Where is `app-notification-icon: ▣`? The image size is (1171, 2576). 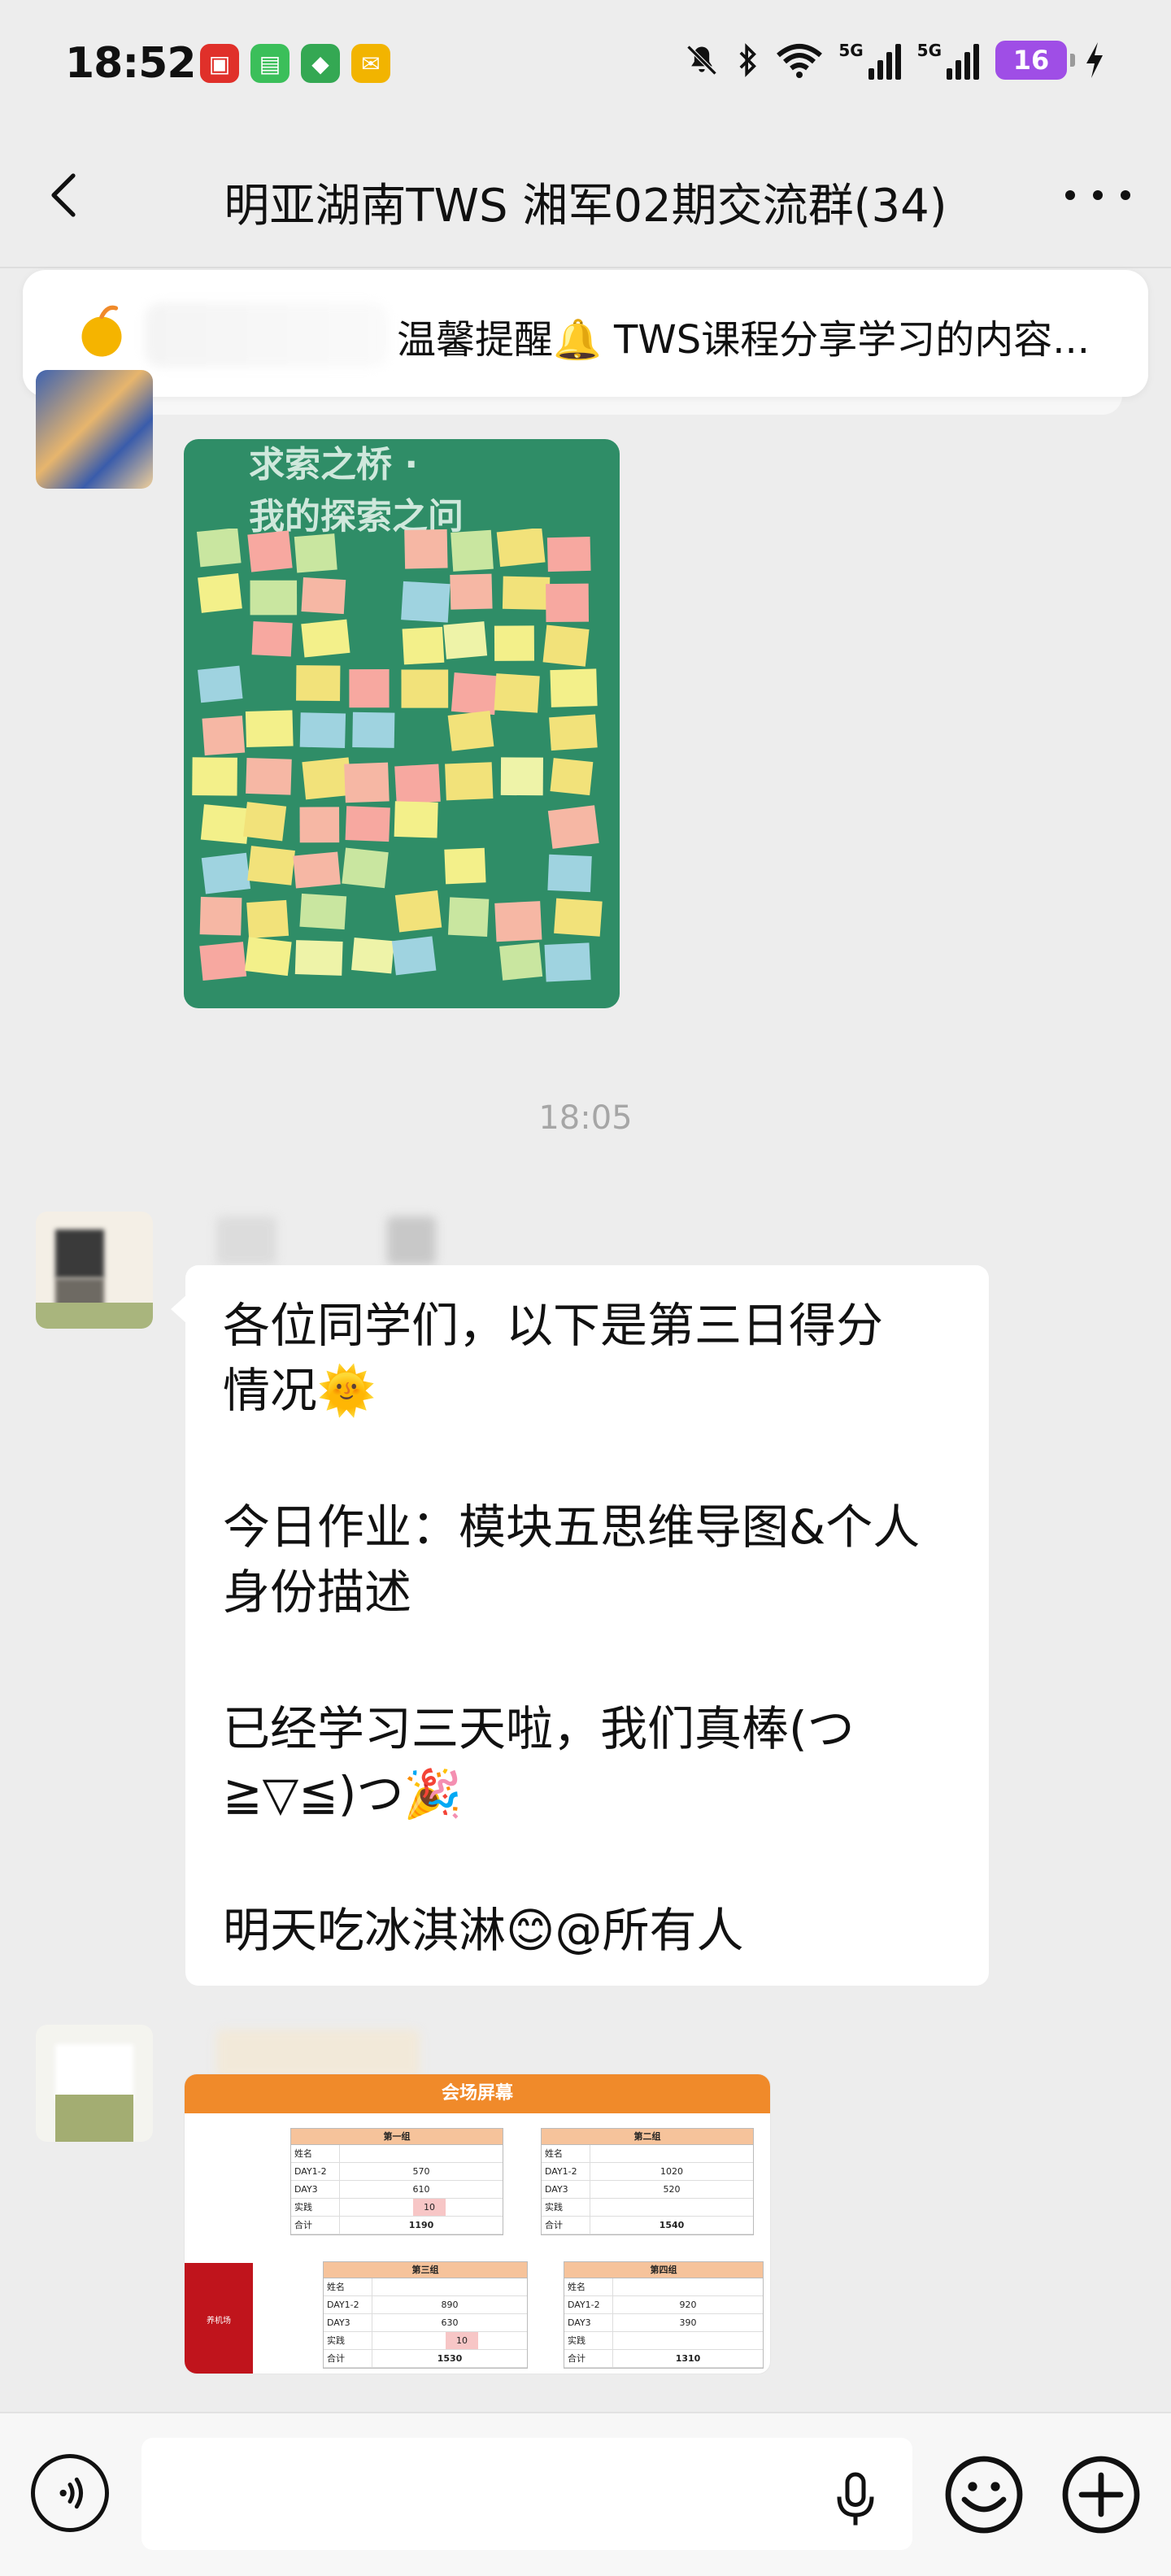
app-notification-icon: ▣ is located at coordinates (220, 64).